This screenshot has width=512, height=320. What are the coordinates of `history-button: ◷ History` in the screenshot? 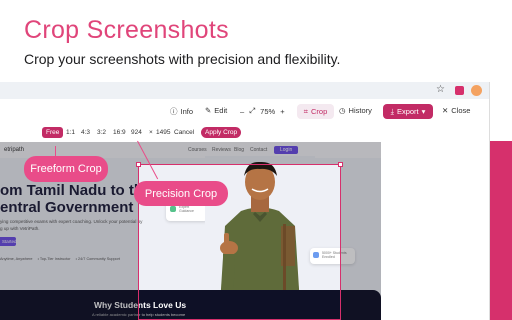 It's located at (355, 110).